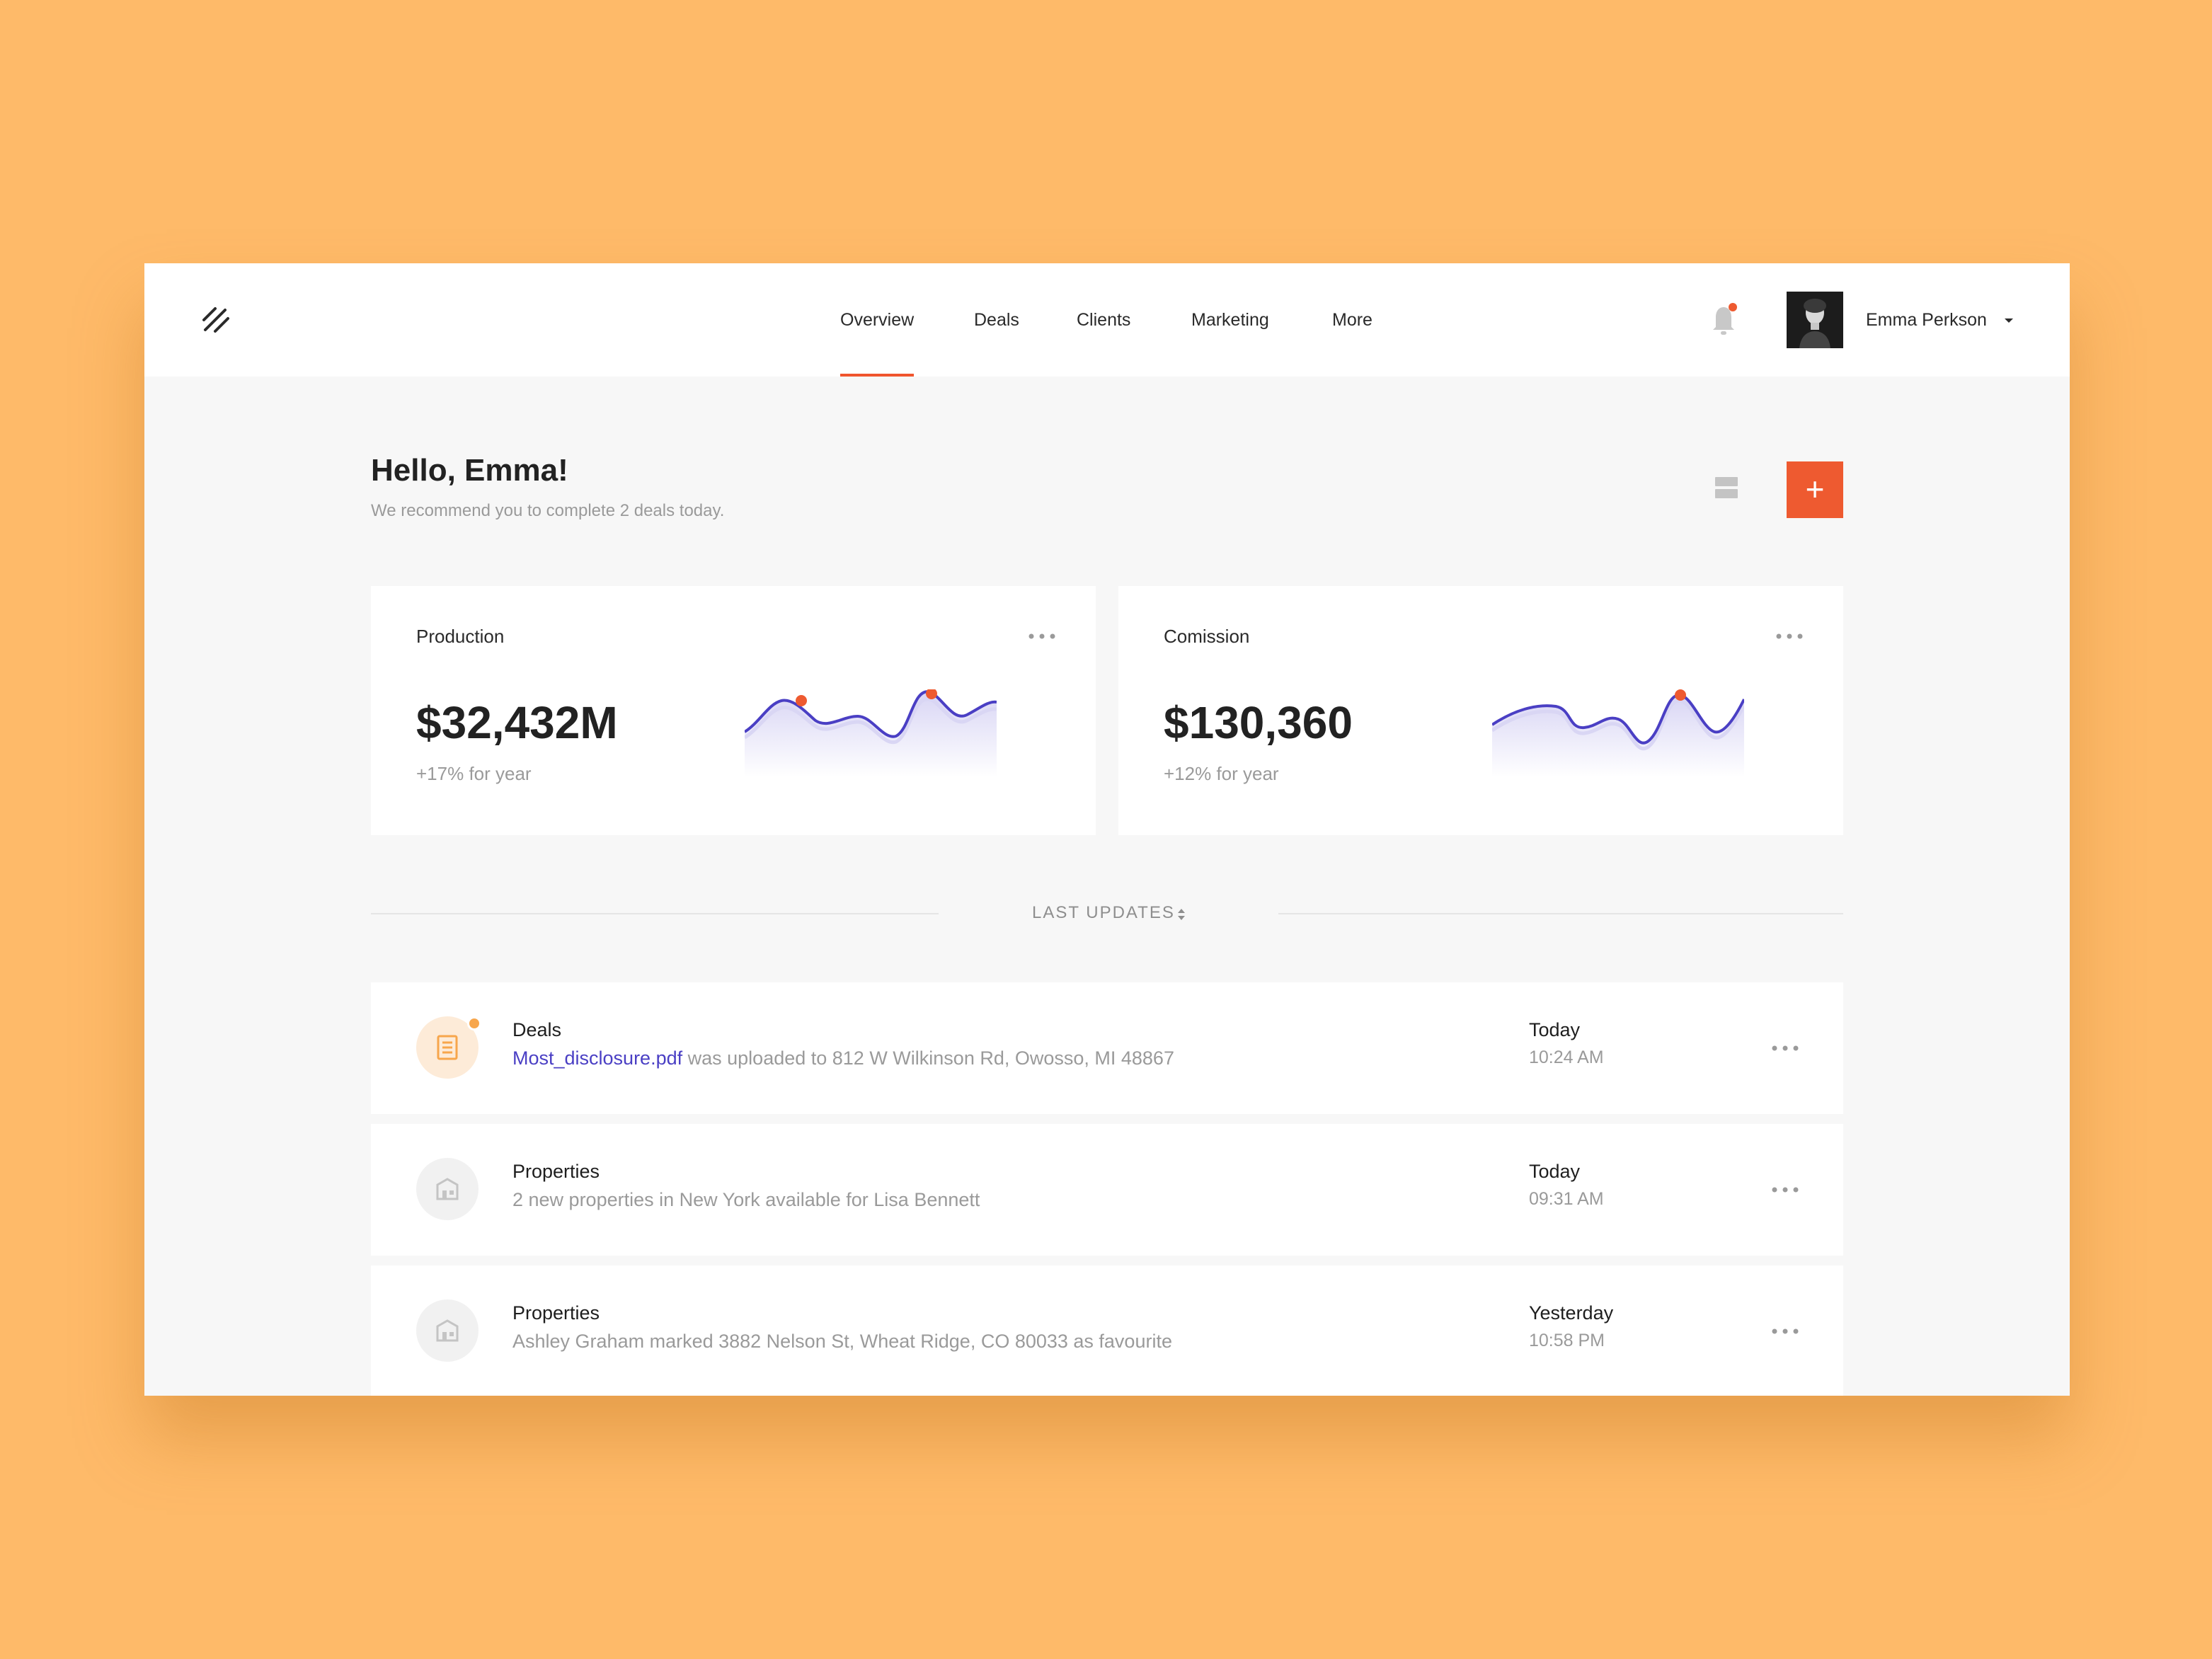  What do you see at coordinates (1481, 710) in the screenshot?
I see `stat-card-commission: Comission $130,360 +12% for year` at bounding box center [1481, 710].